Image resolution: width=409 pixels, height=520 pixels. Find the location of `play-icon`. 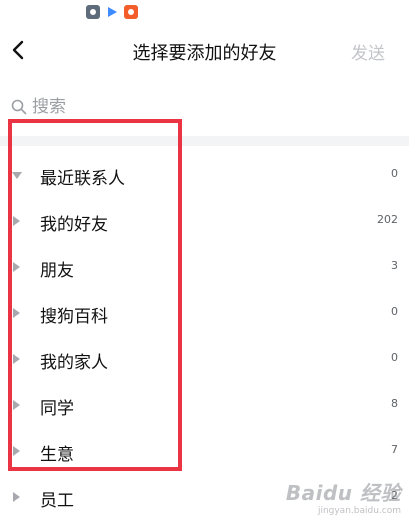

play-icon is located at coordinates (112, 12).